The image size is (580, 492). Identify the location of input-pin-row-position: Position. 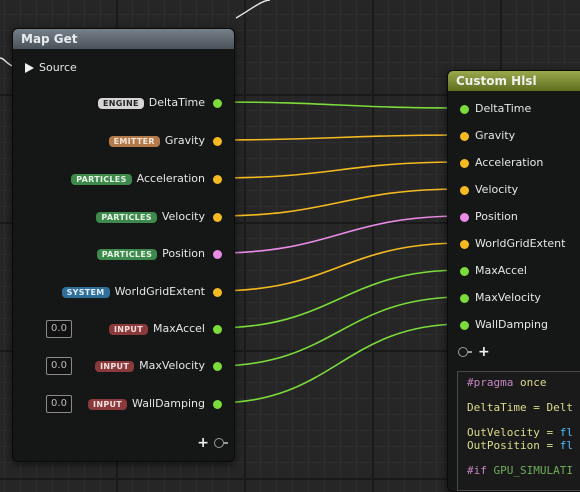
(489, 217).